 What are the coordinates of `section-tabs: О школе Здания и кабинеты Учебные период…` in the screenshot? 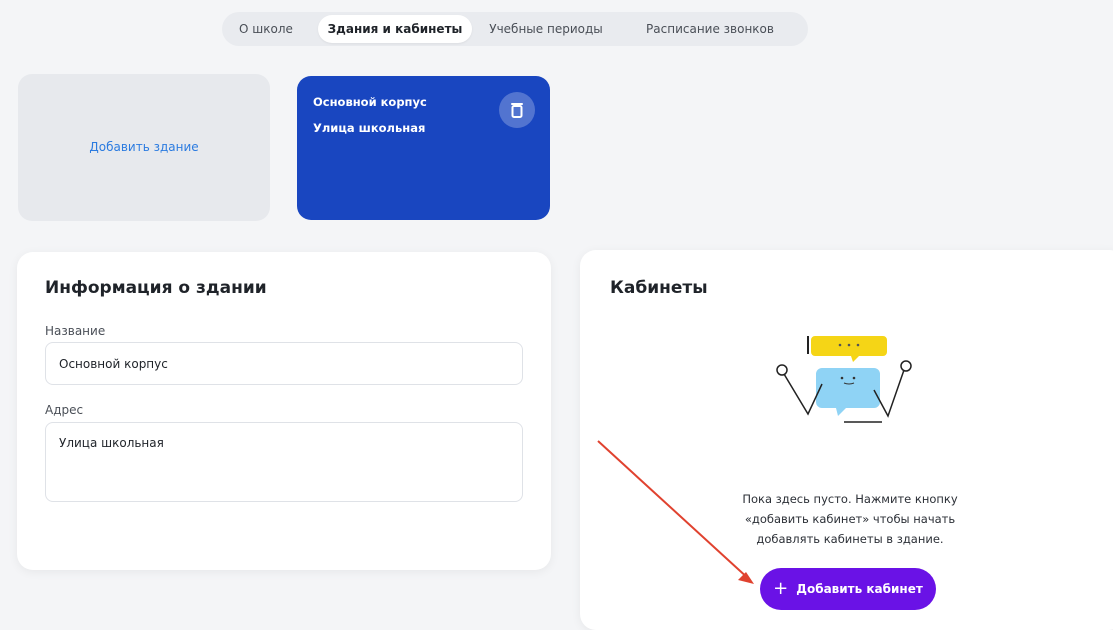 It's located at (515, 29).